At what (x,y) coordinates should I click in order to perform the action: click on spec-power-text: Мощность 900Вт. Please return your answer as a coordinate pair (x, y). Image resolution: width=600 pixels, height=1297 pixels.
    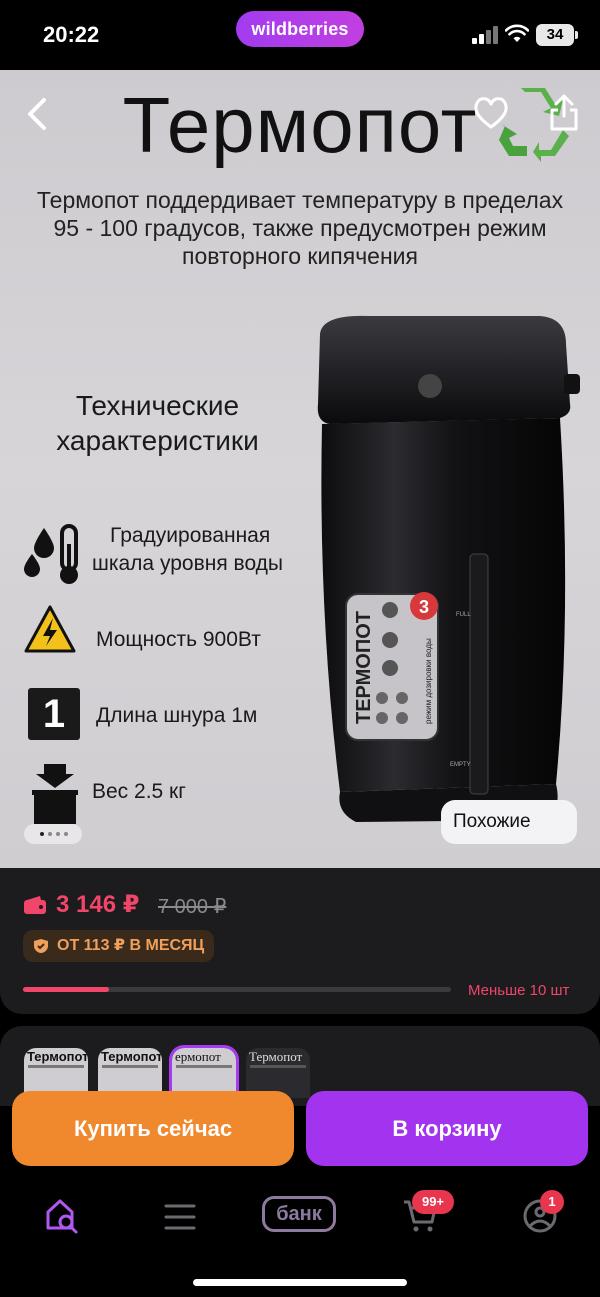
    Looking at the image, I should click on (178, 639).